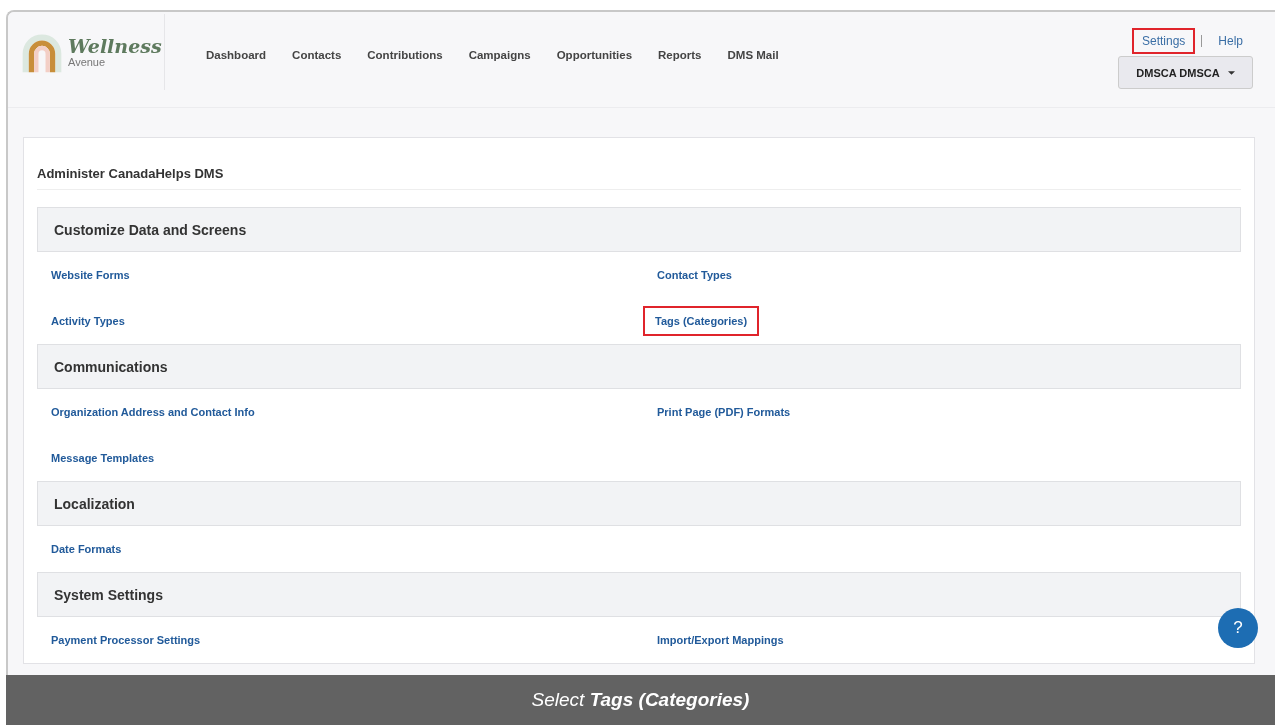 This screenshot has height=725, width=1275. What do you see at coordinates (753, 55) in the screenshot?
I see `nav-link: DMS Mail` at bounding box center [753, 55].